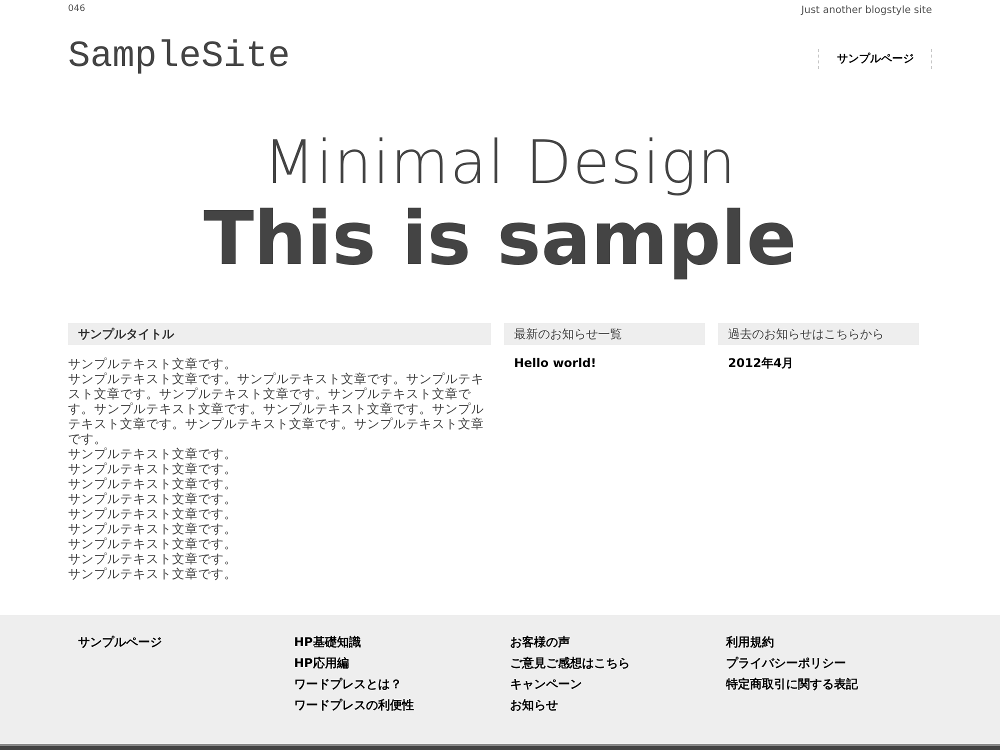 The height and width of the screenshot is (750, 1000). What do you see at coordinates (608, 705) in the screenshot?
I see `footer-link: お知らせ` at bounding box center [608, 705].